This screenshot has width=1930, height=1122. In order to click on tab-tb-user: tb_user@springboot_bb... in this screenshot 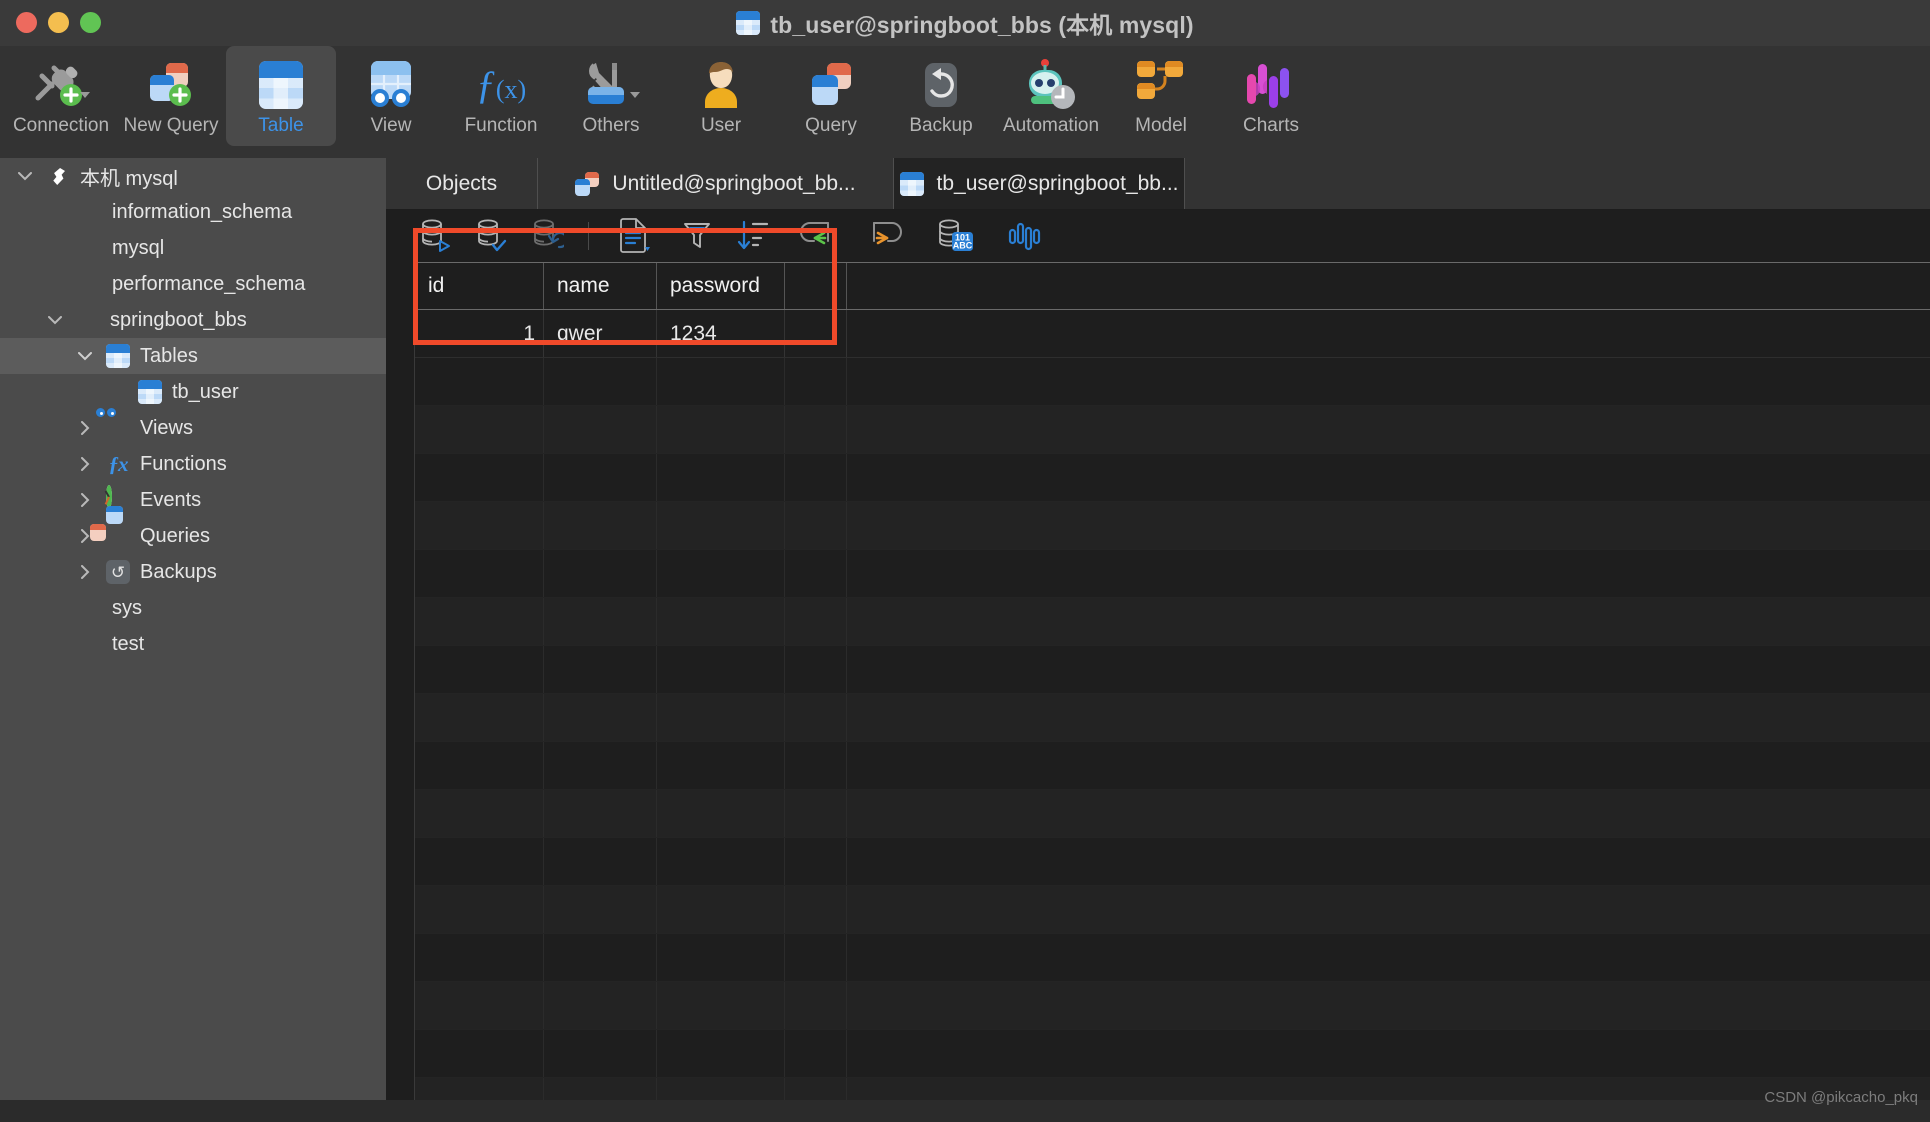, I will do `click(1039, 183)`.